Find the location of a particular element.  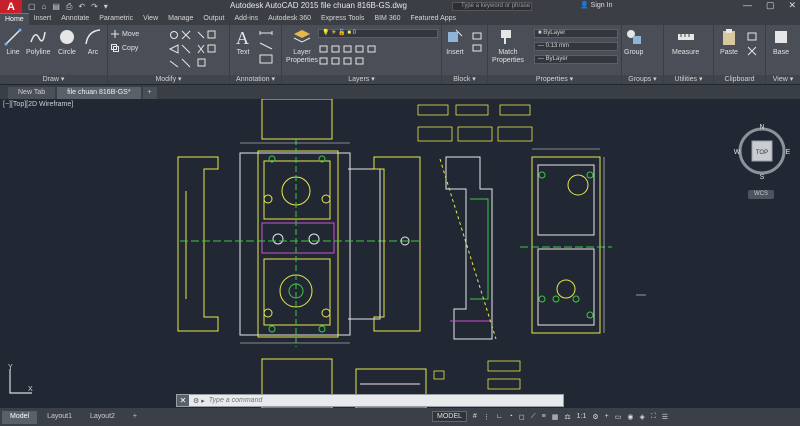

layer-tools-icons is located at coordinates (377, 56).